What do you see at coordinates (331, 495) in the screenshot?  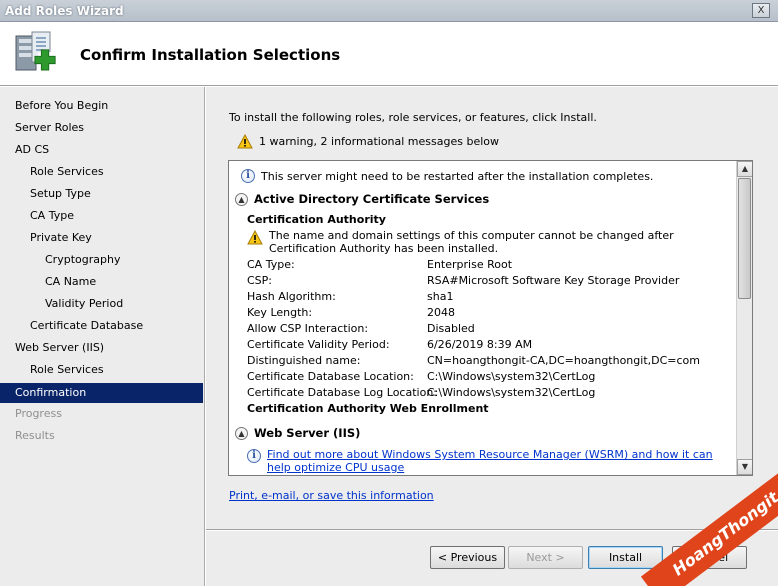 I see `print-email-save-link: Print, e-mail, or save this information` at bounding box center [331, 495].